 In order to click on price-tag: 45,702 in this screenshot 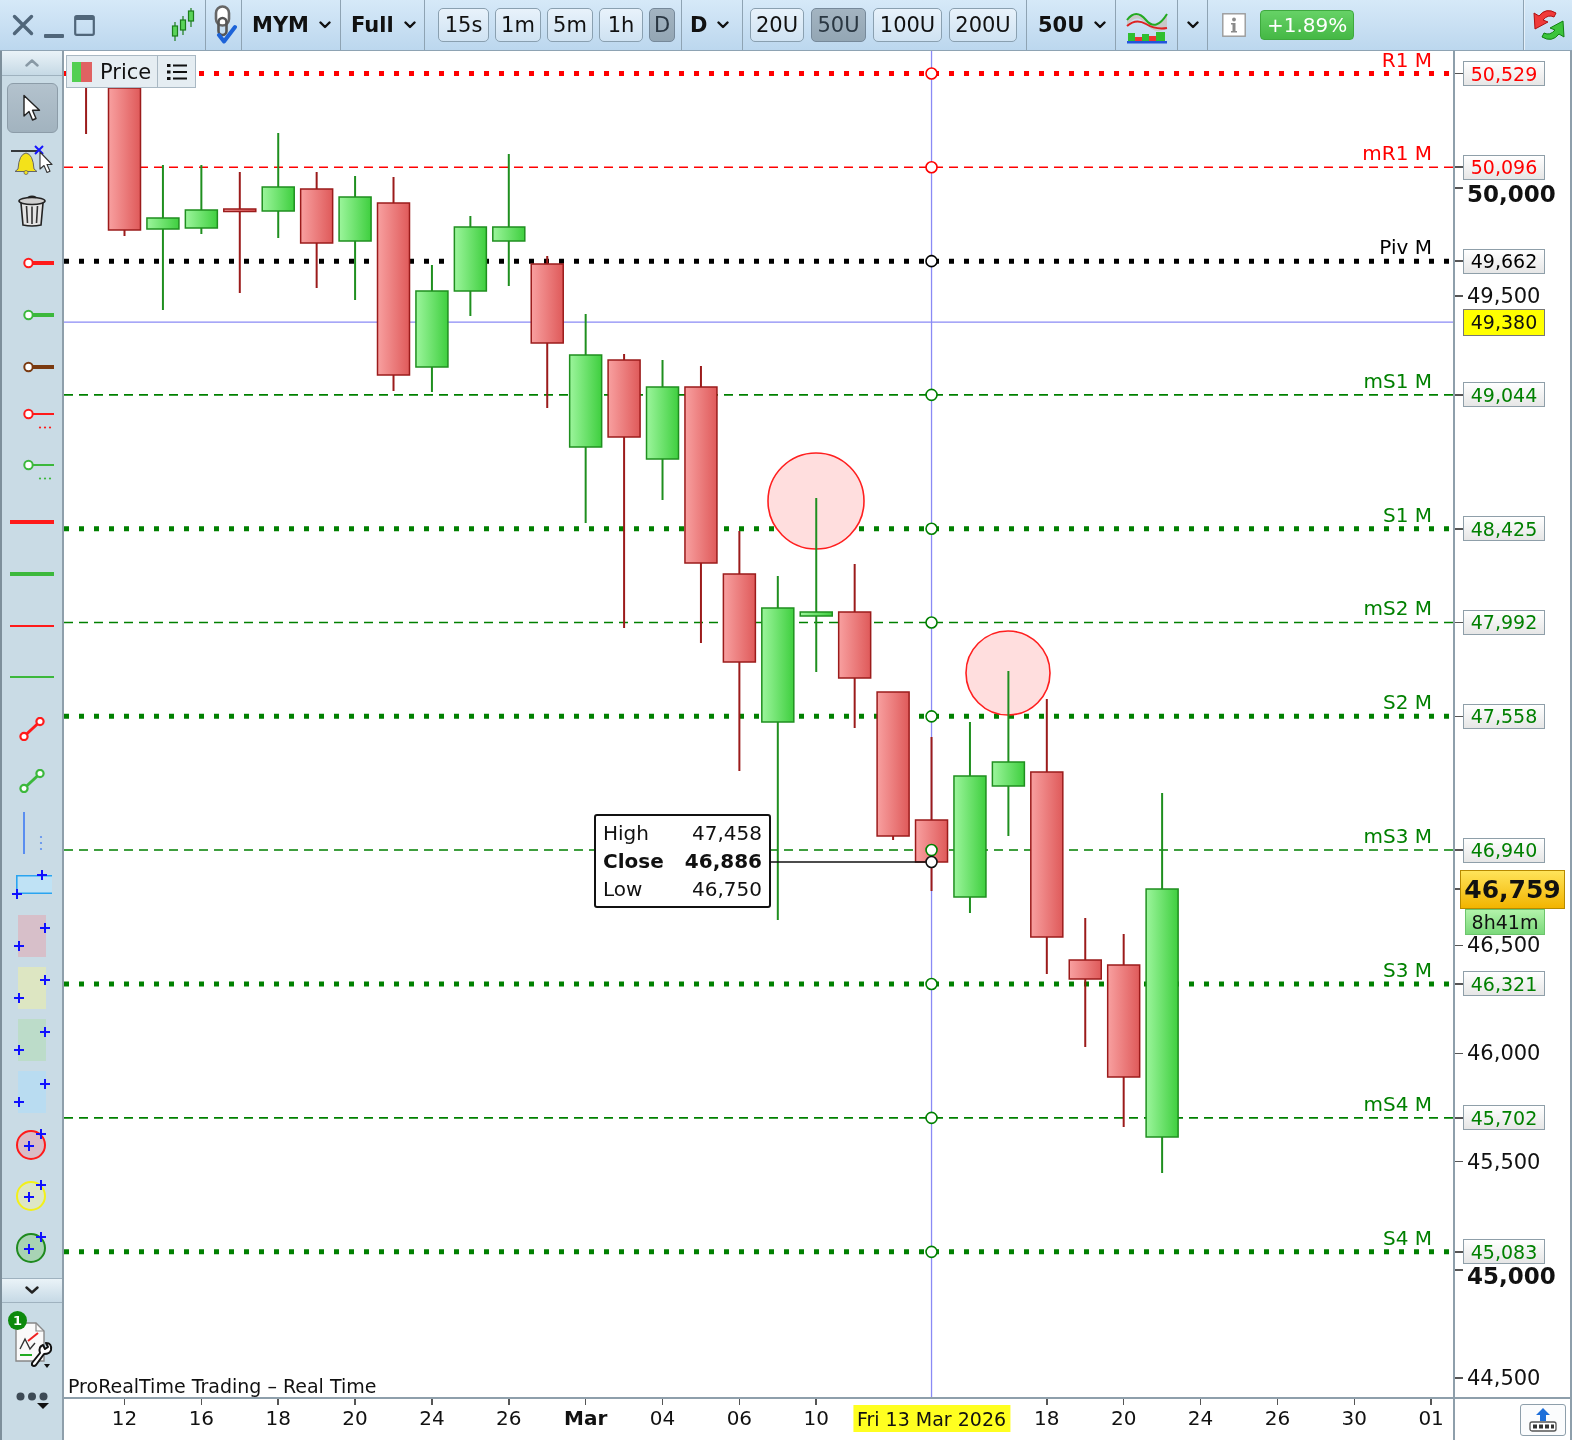, I will do `click(1504, 1118)`.